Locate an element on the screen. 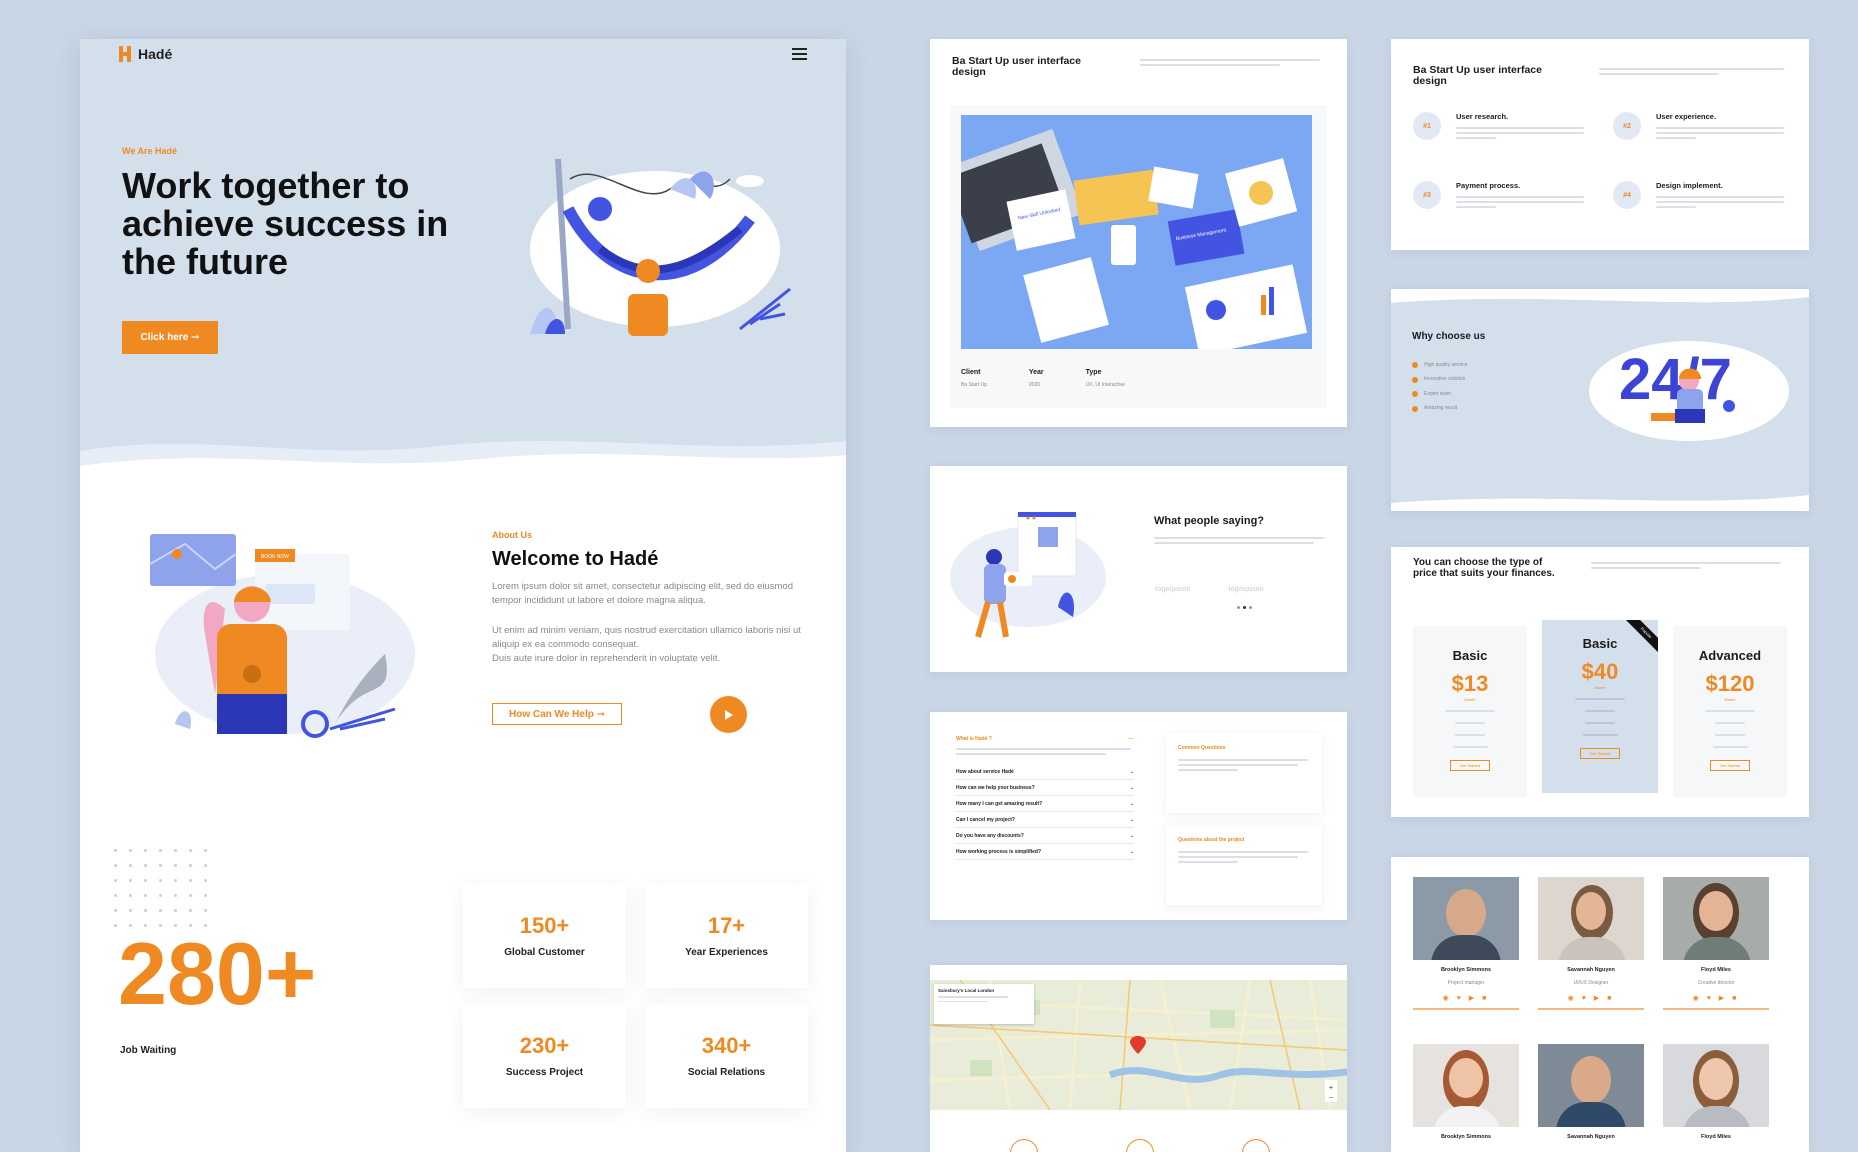 Image resolution: width=1858 pixels, height=1152 pixels. faq-question: Do you have any discounts? ⌄ is located at coordinates (1045, 836).